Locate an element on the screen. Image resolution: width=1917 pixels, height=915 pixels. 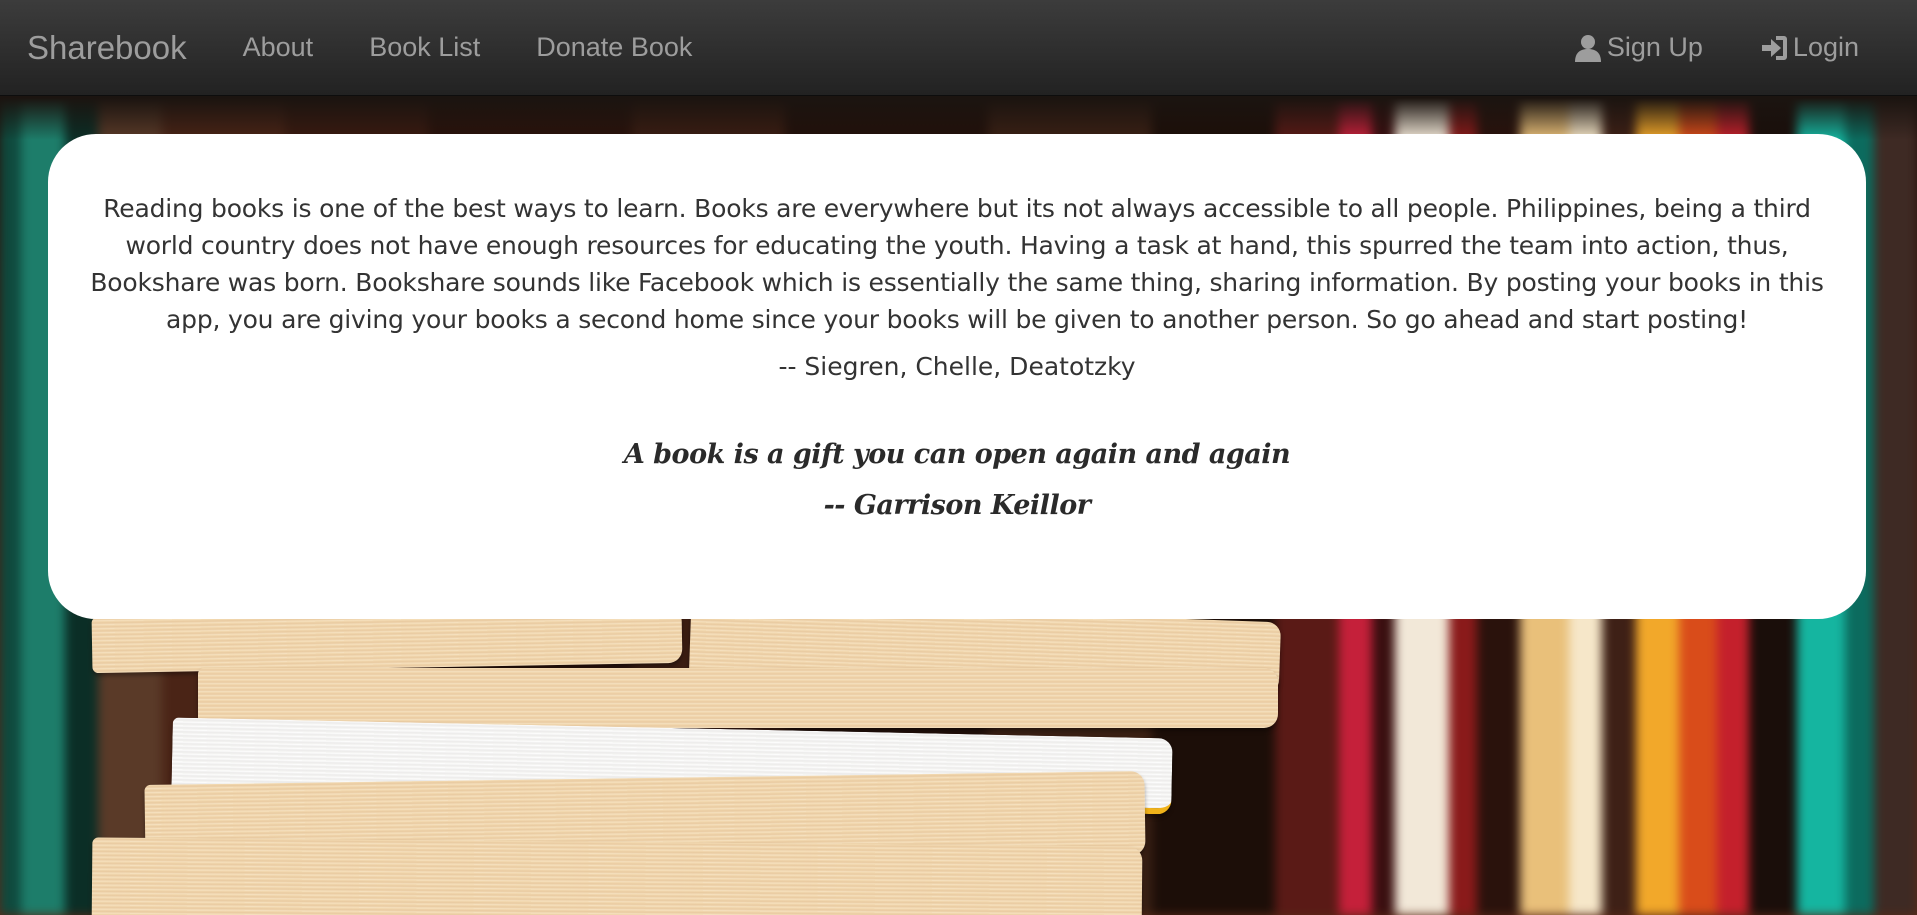
nav-right-group: Sign Up Login is located at coordinates (1716, 47).